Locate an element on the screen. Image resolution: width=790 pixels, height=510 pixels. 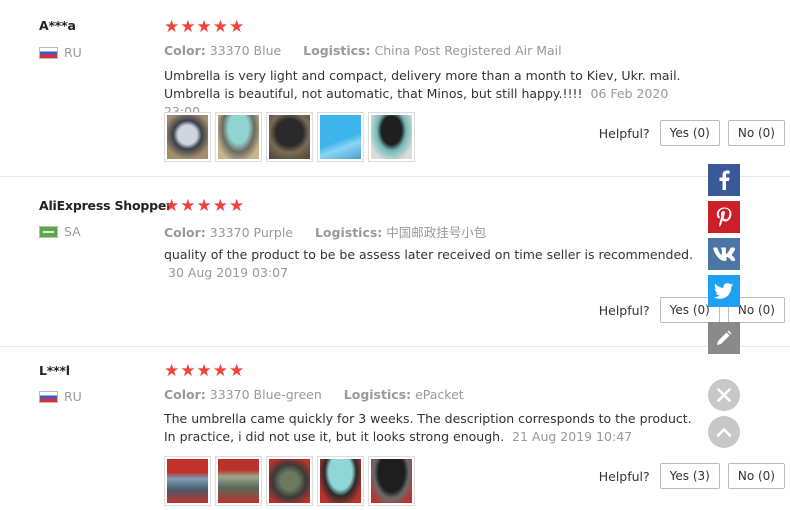
color-value: 33370 Purple is located at coordinates (251, 232).